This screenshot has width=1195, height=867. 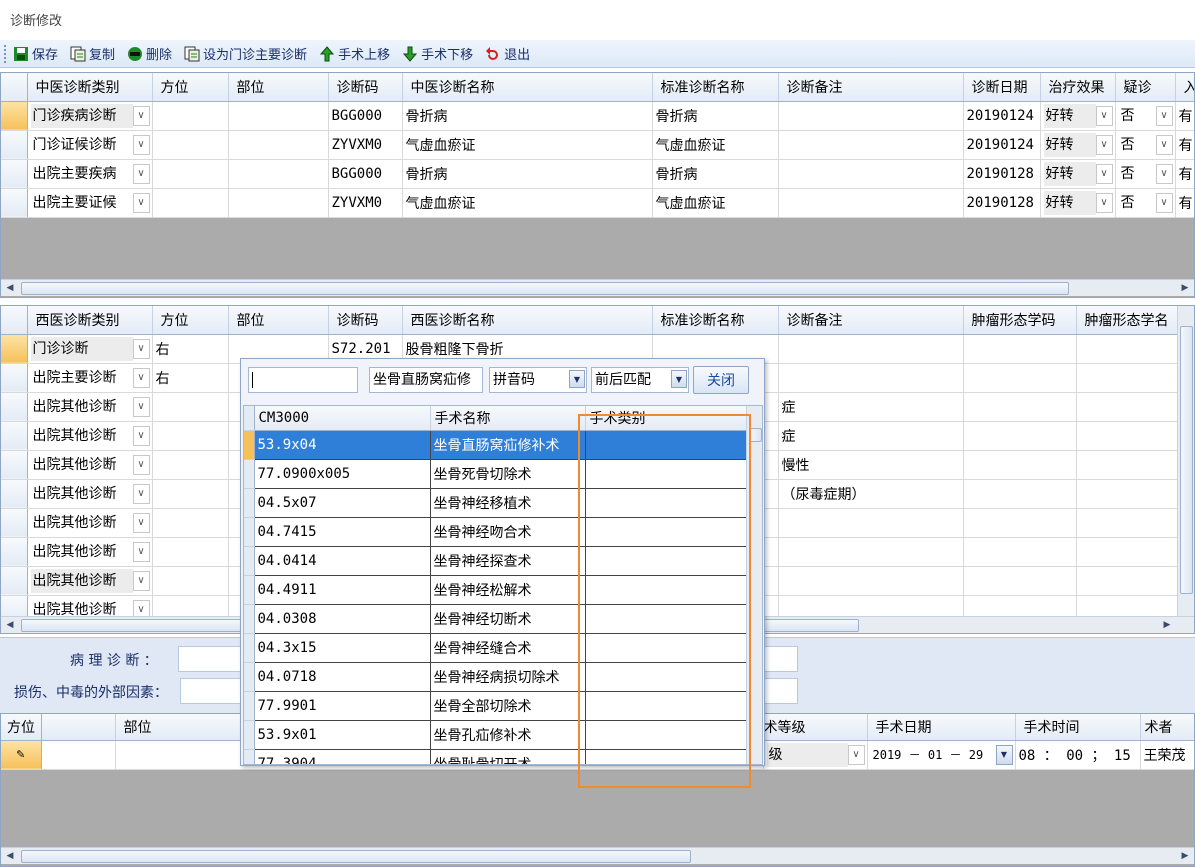 What do you see at coordinates (495, 445) in the screenshot?
I see `lookup-row: 53.9x04 坐骨直肠窝疝修补术` at bounding box center [495, 445].